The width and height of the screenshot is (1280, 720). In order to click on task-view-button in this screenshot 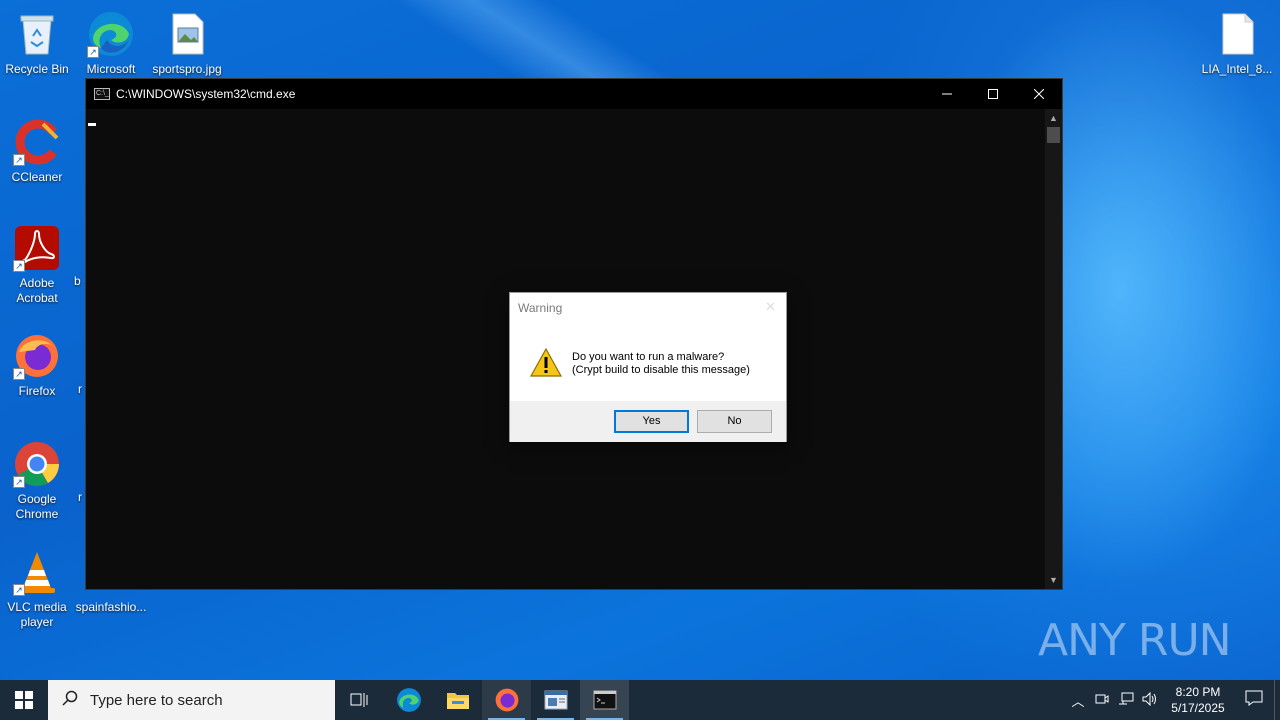, I will do `click(359, 700)`.